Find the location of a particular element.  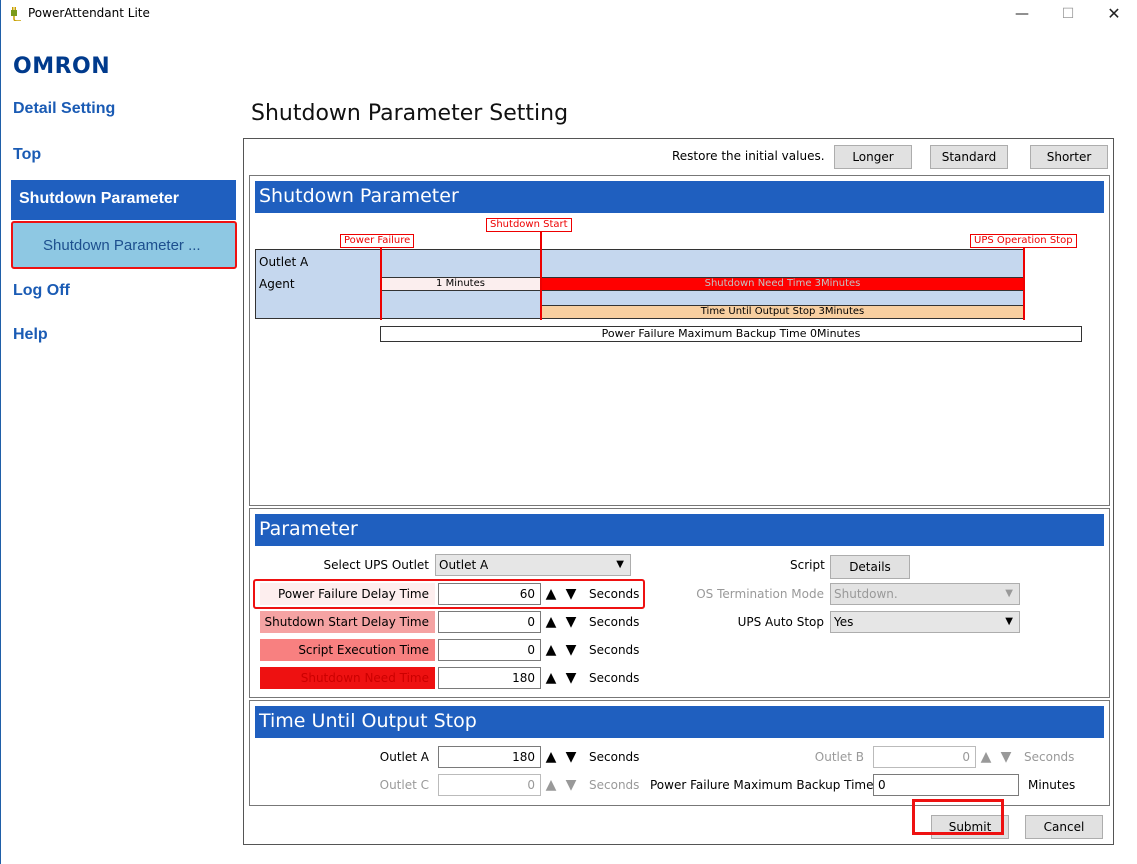

output-stop-header: Time Until Output Stop is located at coordinates (679, 722).